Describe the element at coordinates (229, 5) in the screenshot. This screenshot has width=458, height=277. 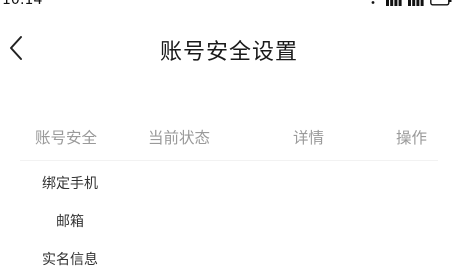
I see `status-bar: 10:14` at that location.